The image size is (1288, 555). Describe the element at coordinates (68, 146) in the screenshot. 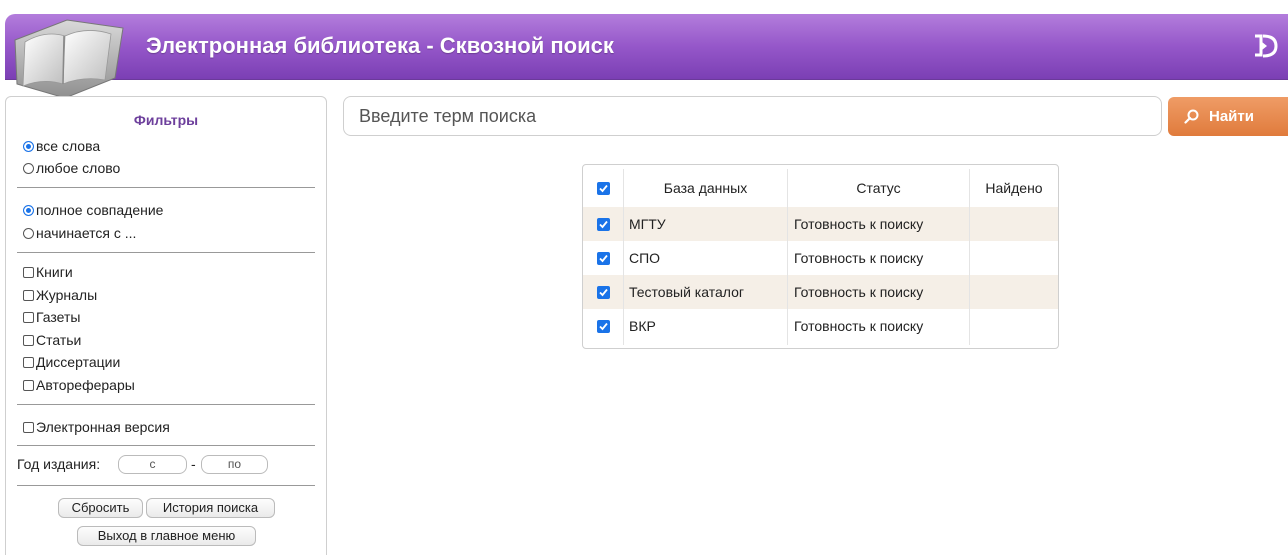

I see `radio-label: все слова` at that location.